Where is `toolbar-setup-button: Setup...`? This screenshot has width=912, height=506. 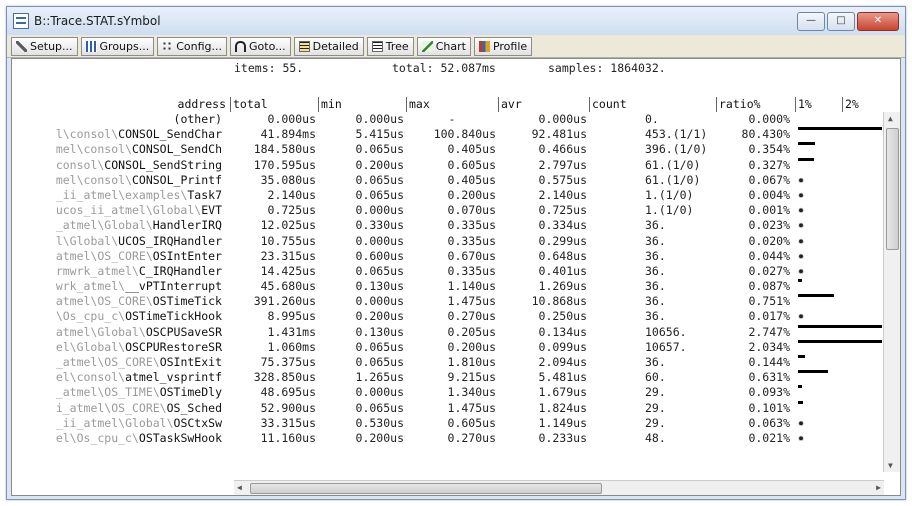
toolbar-setup-button: Setup... is located at coordinates (44, 46).